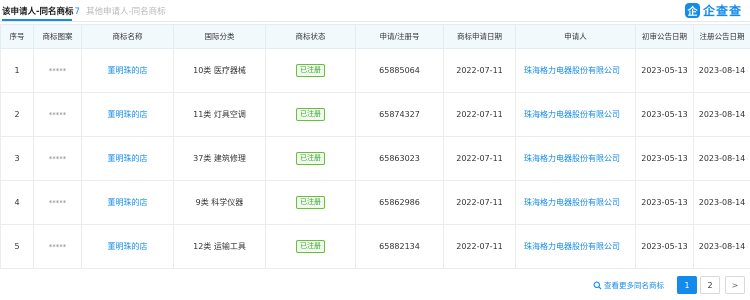  I want to click on row-index: 3, so click(17, 158).